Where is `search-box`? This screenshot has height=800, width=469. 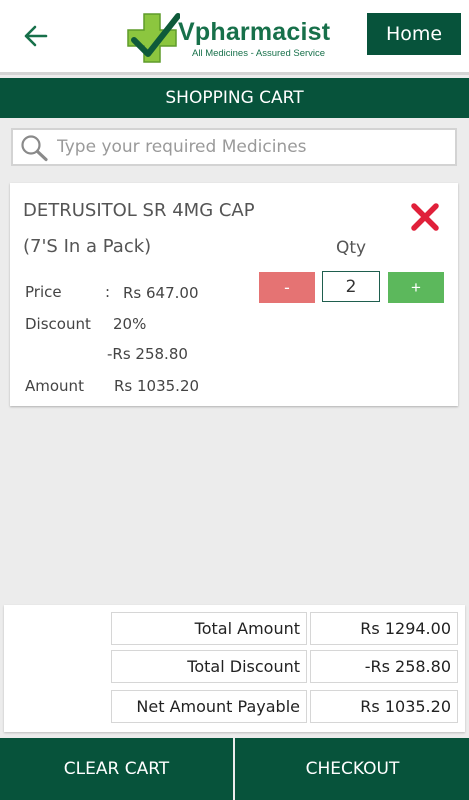 search-box is located at coordinates (234, 147).